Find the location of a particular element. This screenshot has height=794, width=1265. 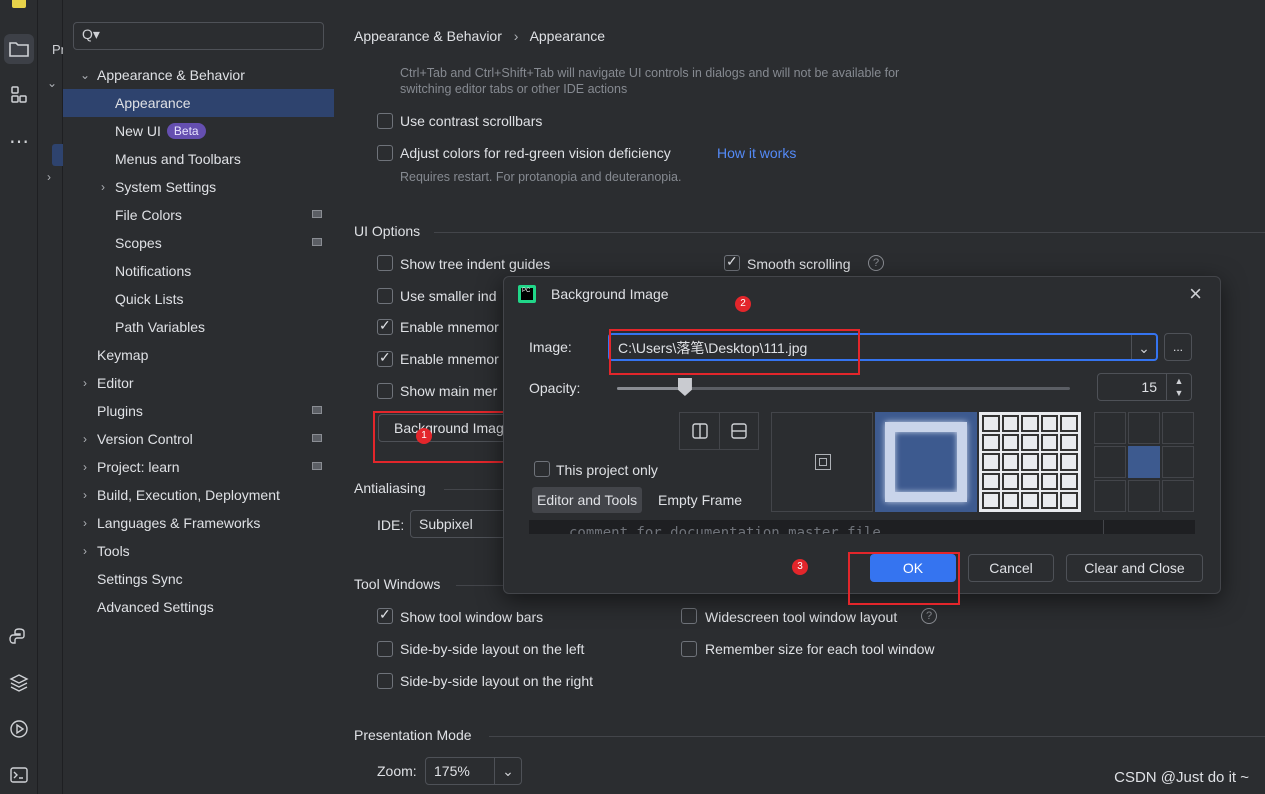

search-input: Q▾ is located at coordinates (198, 36).